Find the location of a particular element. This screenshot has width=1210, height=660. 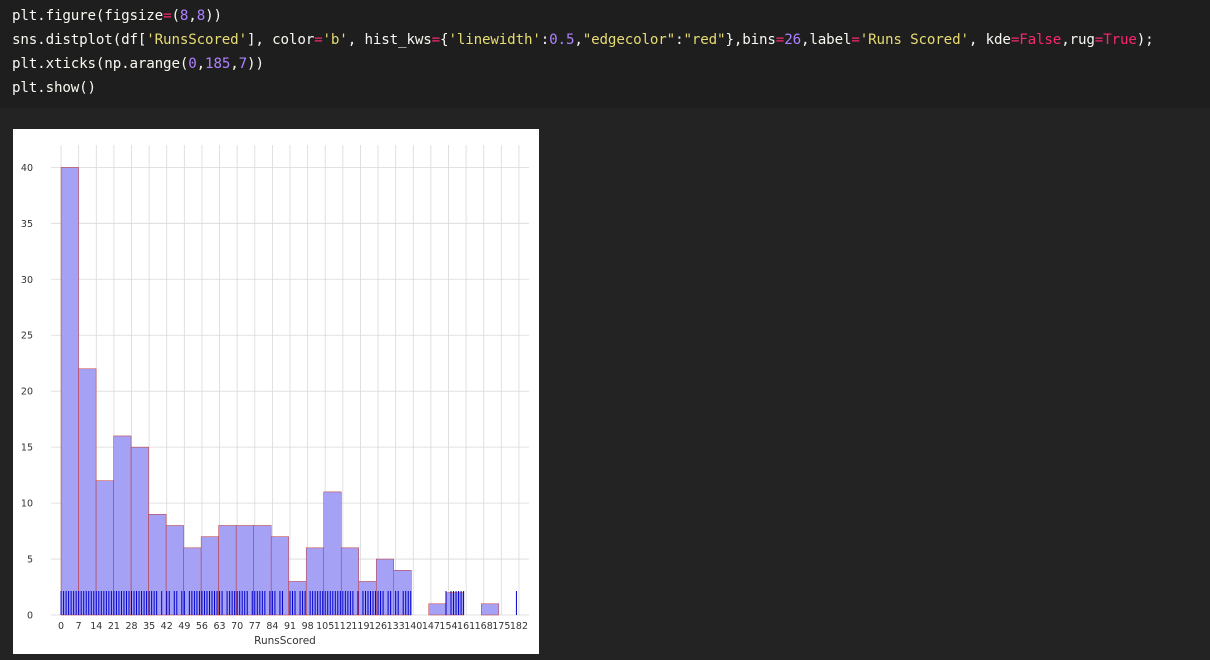

x-tick-label: 105 is located at coordinates (325, 626).